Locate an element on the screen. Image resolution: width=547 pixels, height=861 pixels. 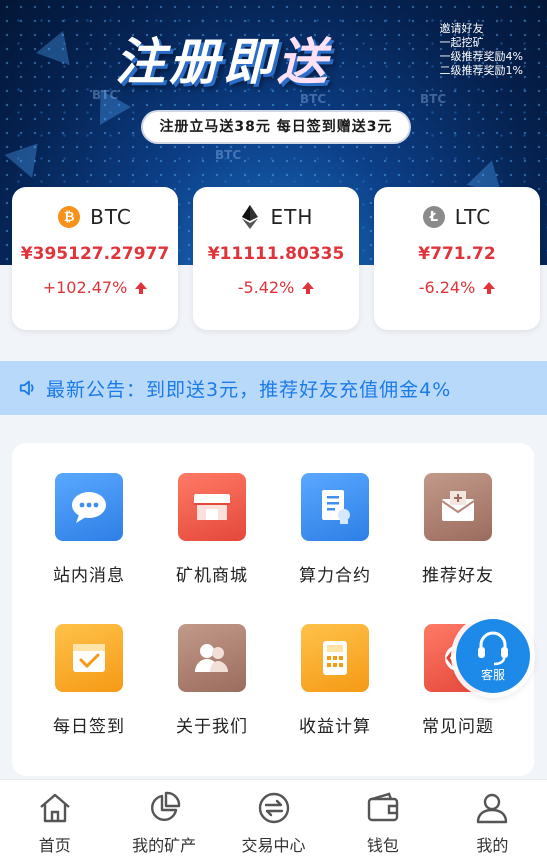
announcement-text: 到即送3元，推荐好友充值佣金4% is located at coordinates (299, 389).